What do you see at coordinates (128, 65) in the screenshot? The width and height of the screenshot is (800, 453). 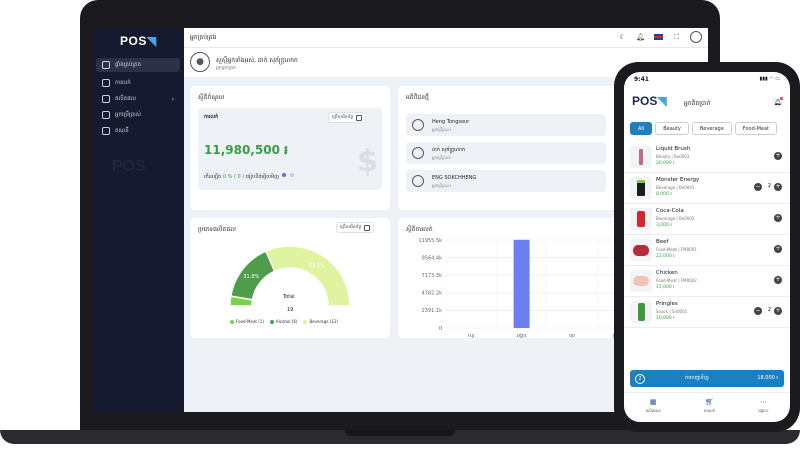 I see `sidebar-item-label: ផ្ទាំងគ្រប់គ្រង` at bounding box center [128, 65].